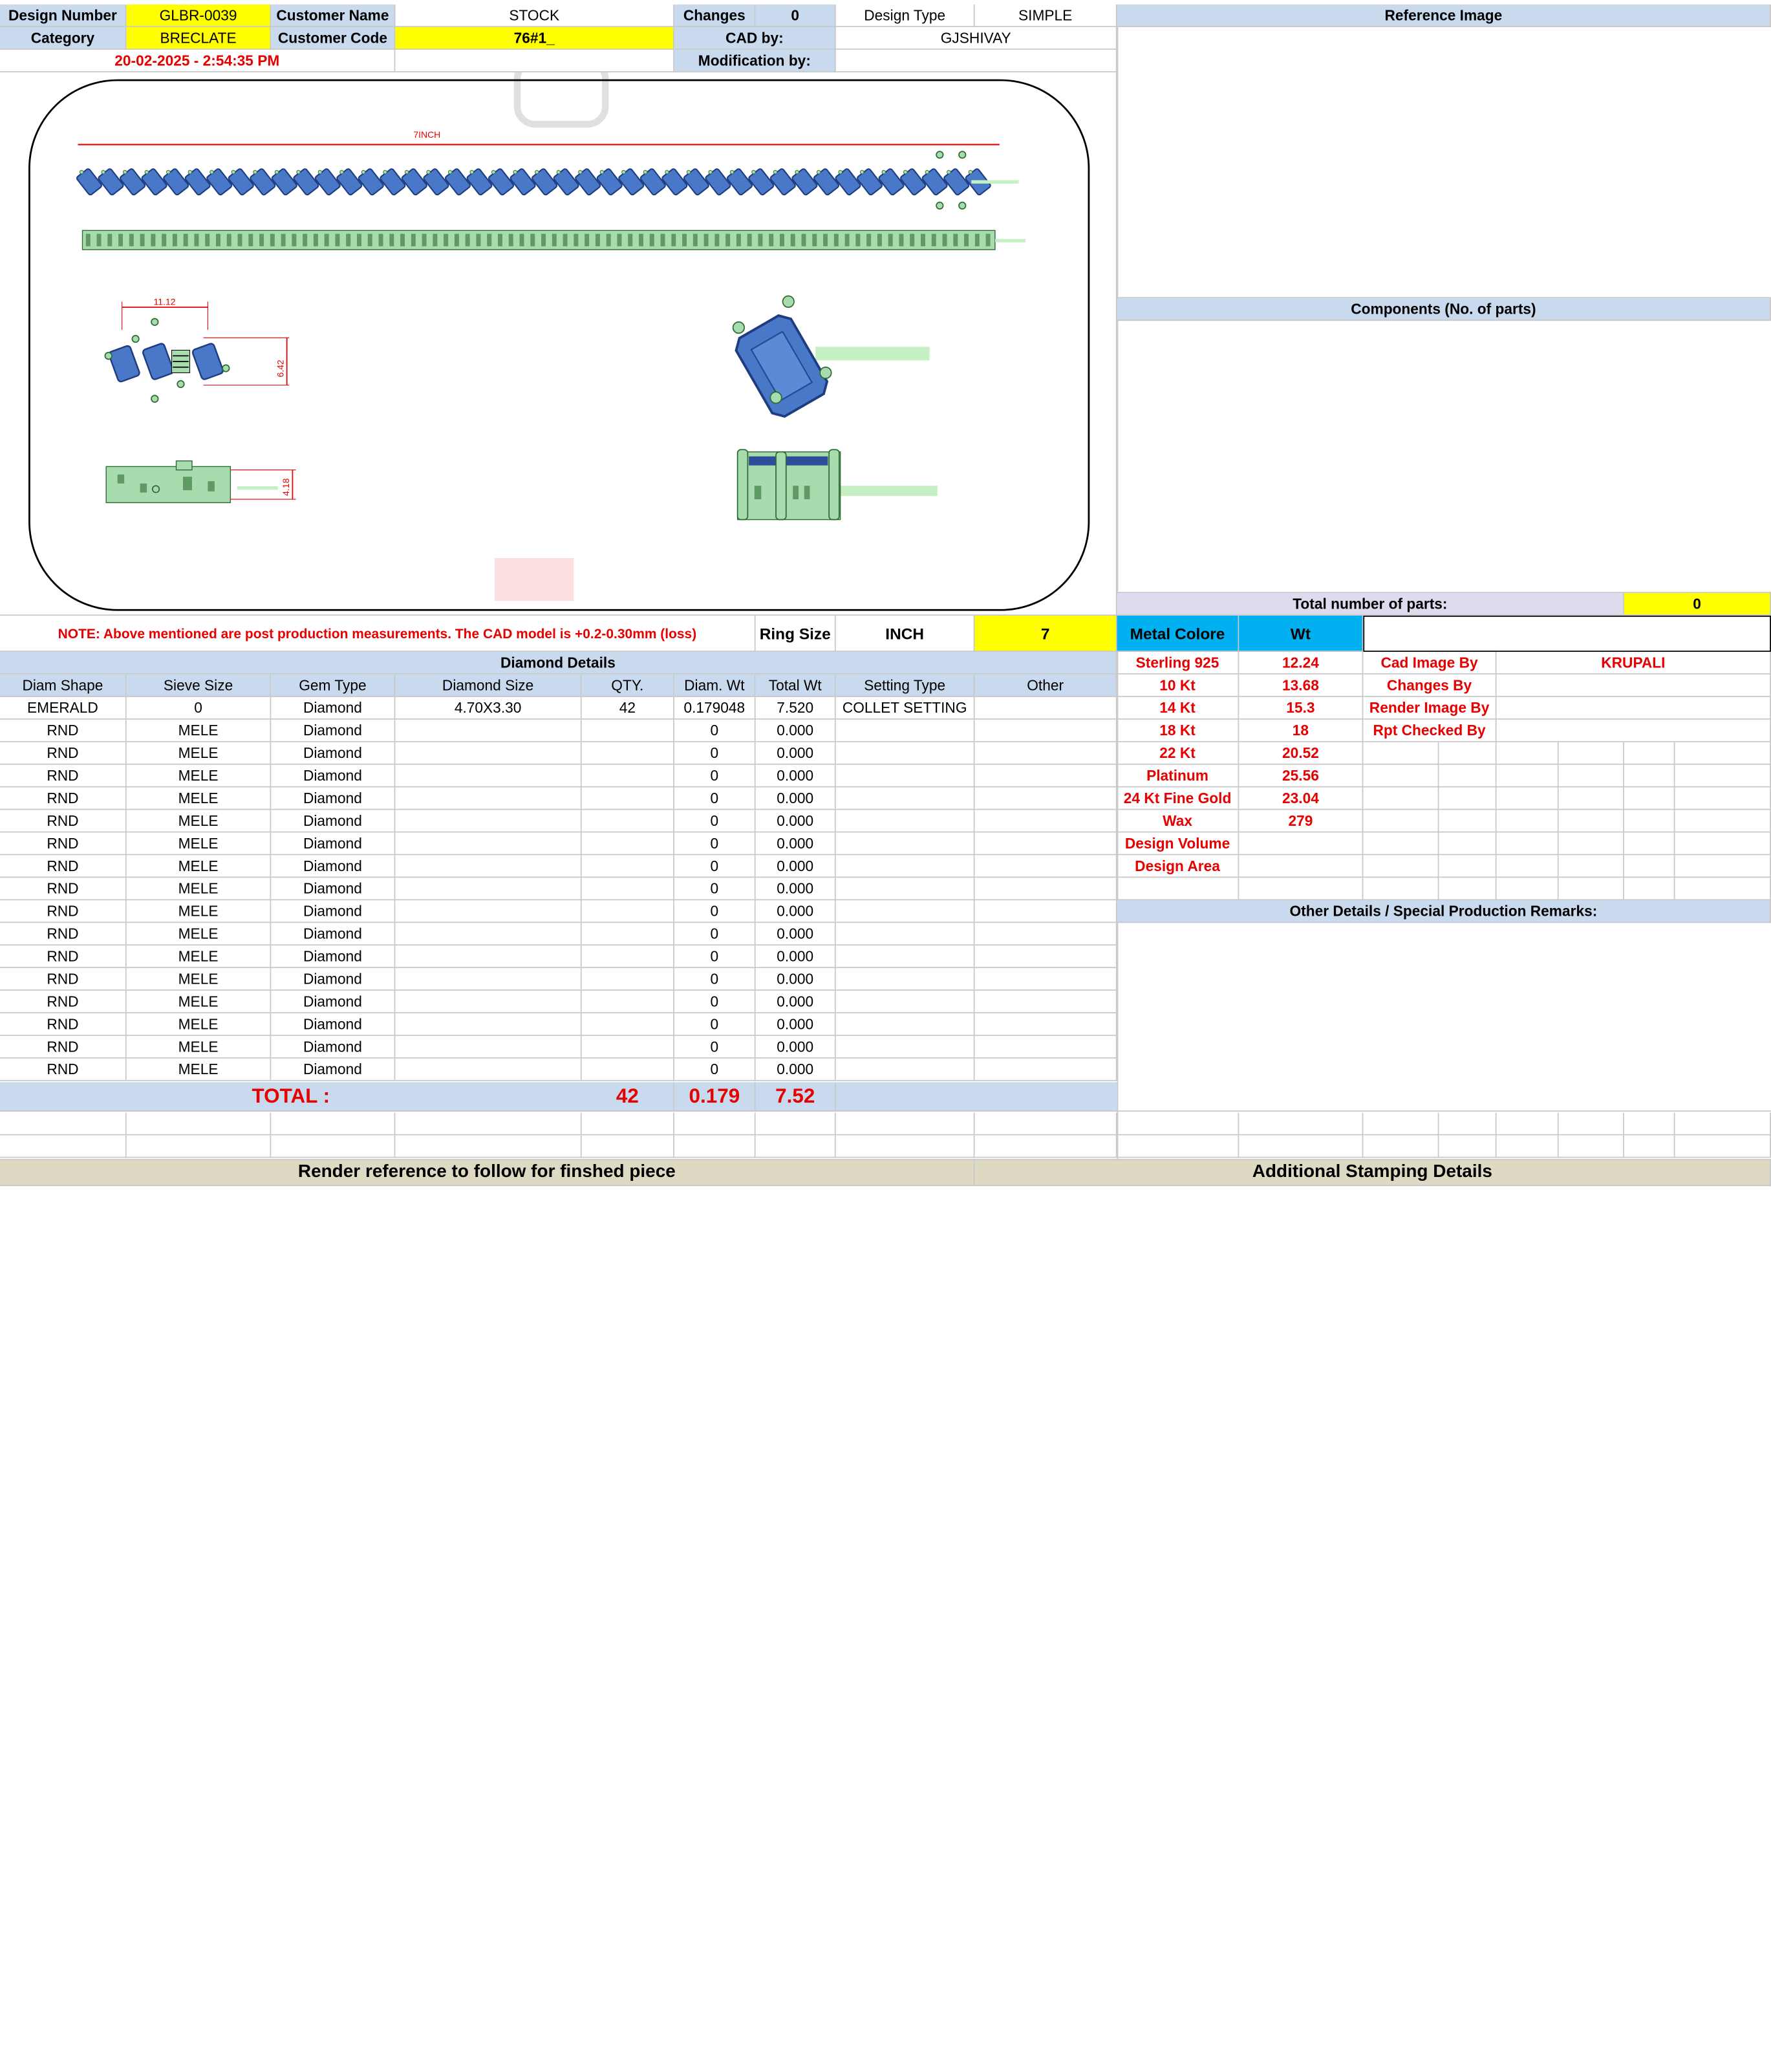 Image resolution: width=1771 pixels, height=2072 pixels. I want to click on metal-weight: 18, so click(1301, 730).